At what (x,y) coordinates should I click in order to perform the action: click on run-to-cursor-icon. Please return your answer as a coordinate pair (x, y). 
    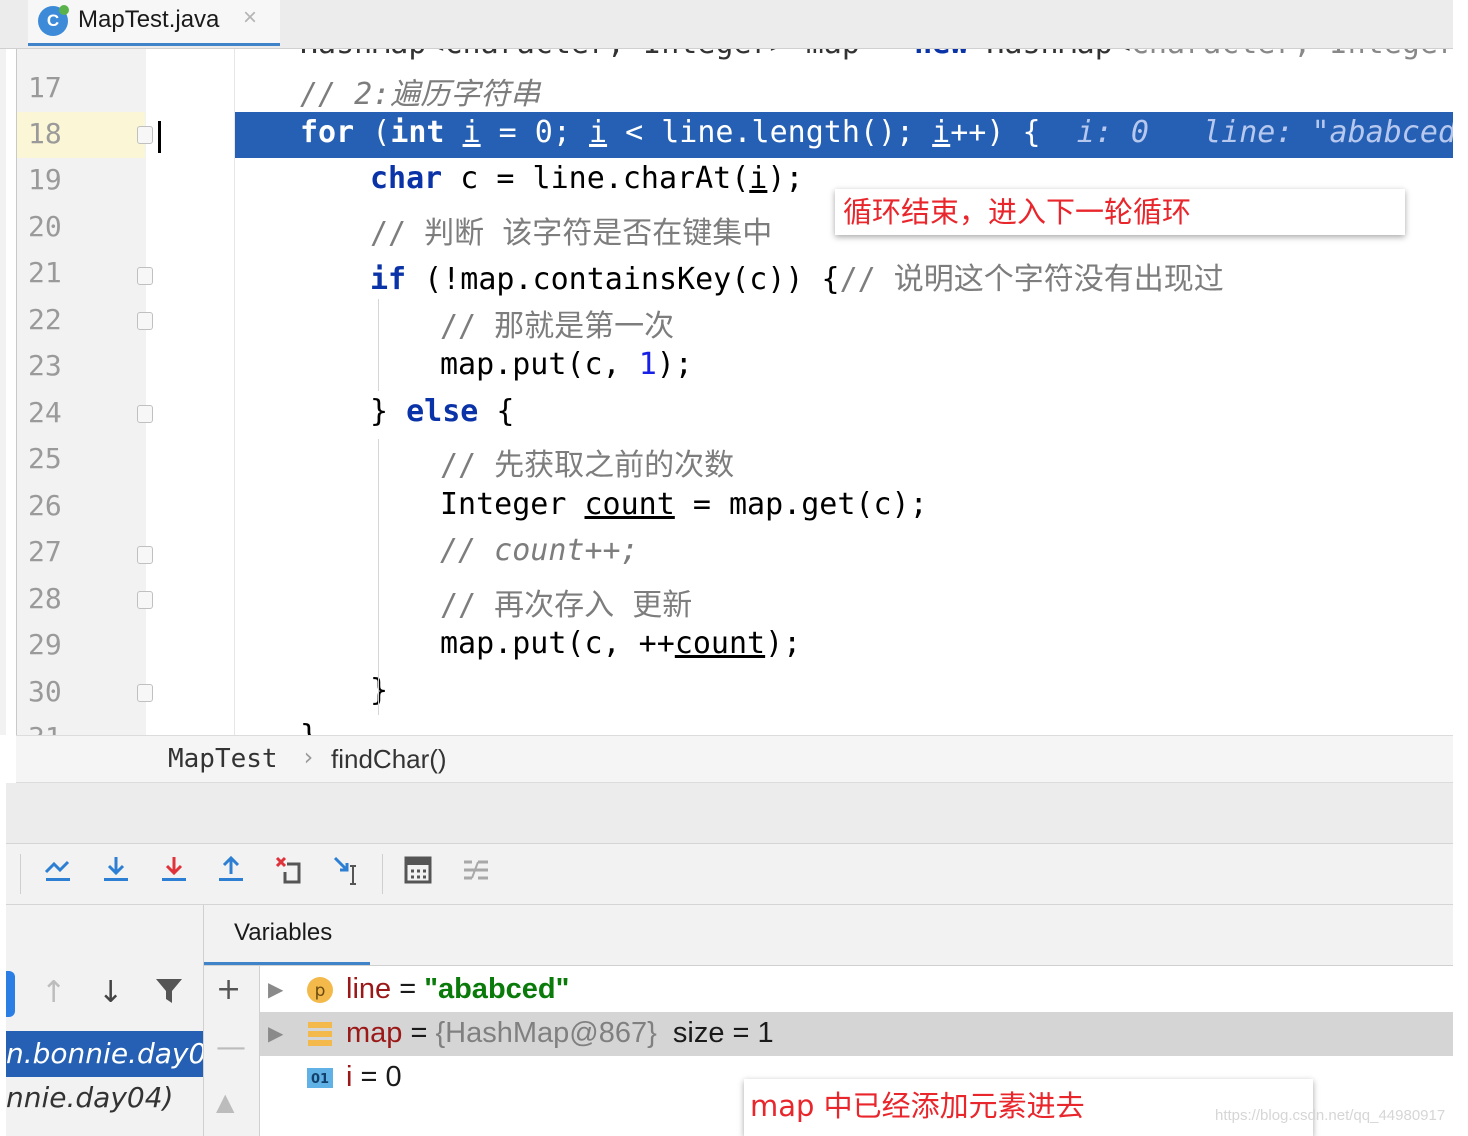
    Looking at the image, I should click on (347, 872).